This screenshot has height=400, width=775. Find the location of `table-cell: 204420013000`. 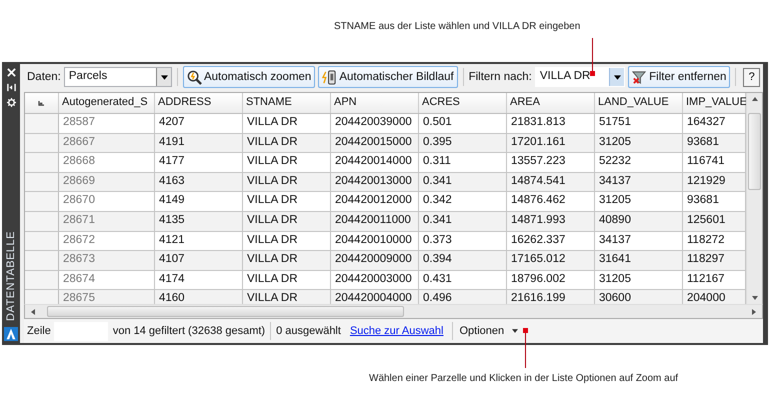

table-cell: 204420013000 is located at coordinates (375, 182).